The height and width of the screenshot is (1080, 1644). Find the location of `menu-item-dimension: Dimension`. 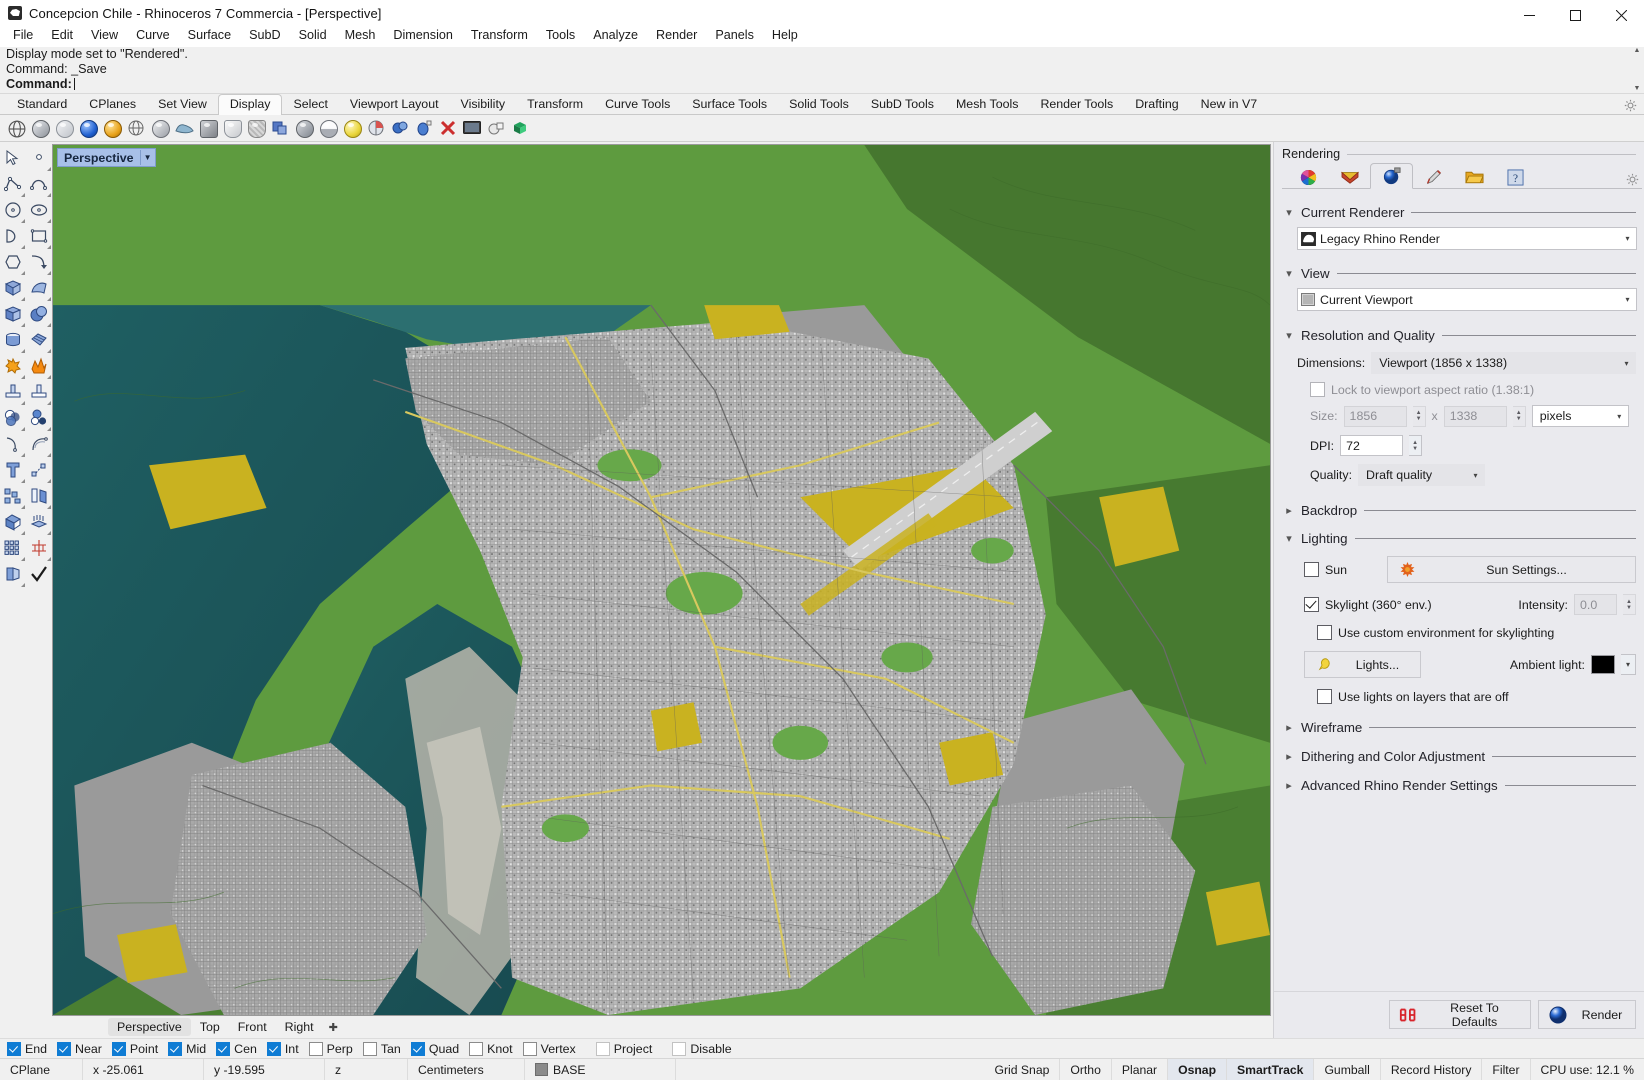

menu-item-dimension: Dimension is located at coordinates (423, 35).